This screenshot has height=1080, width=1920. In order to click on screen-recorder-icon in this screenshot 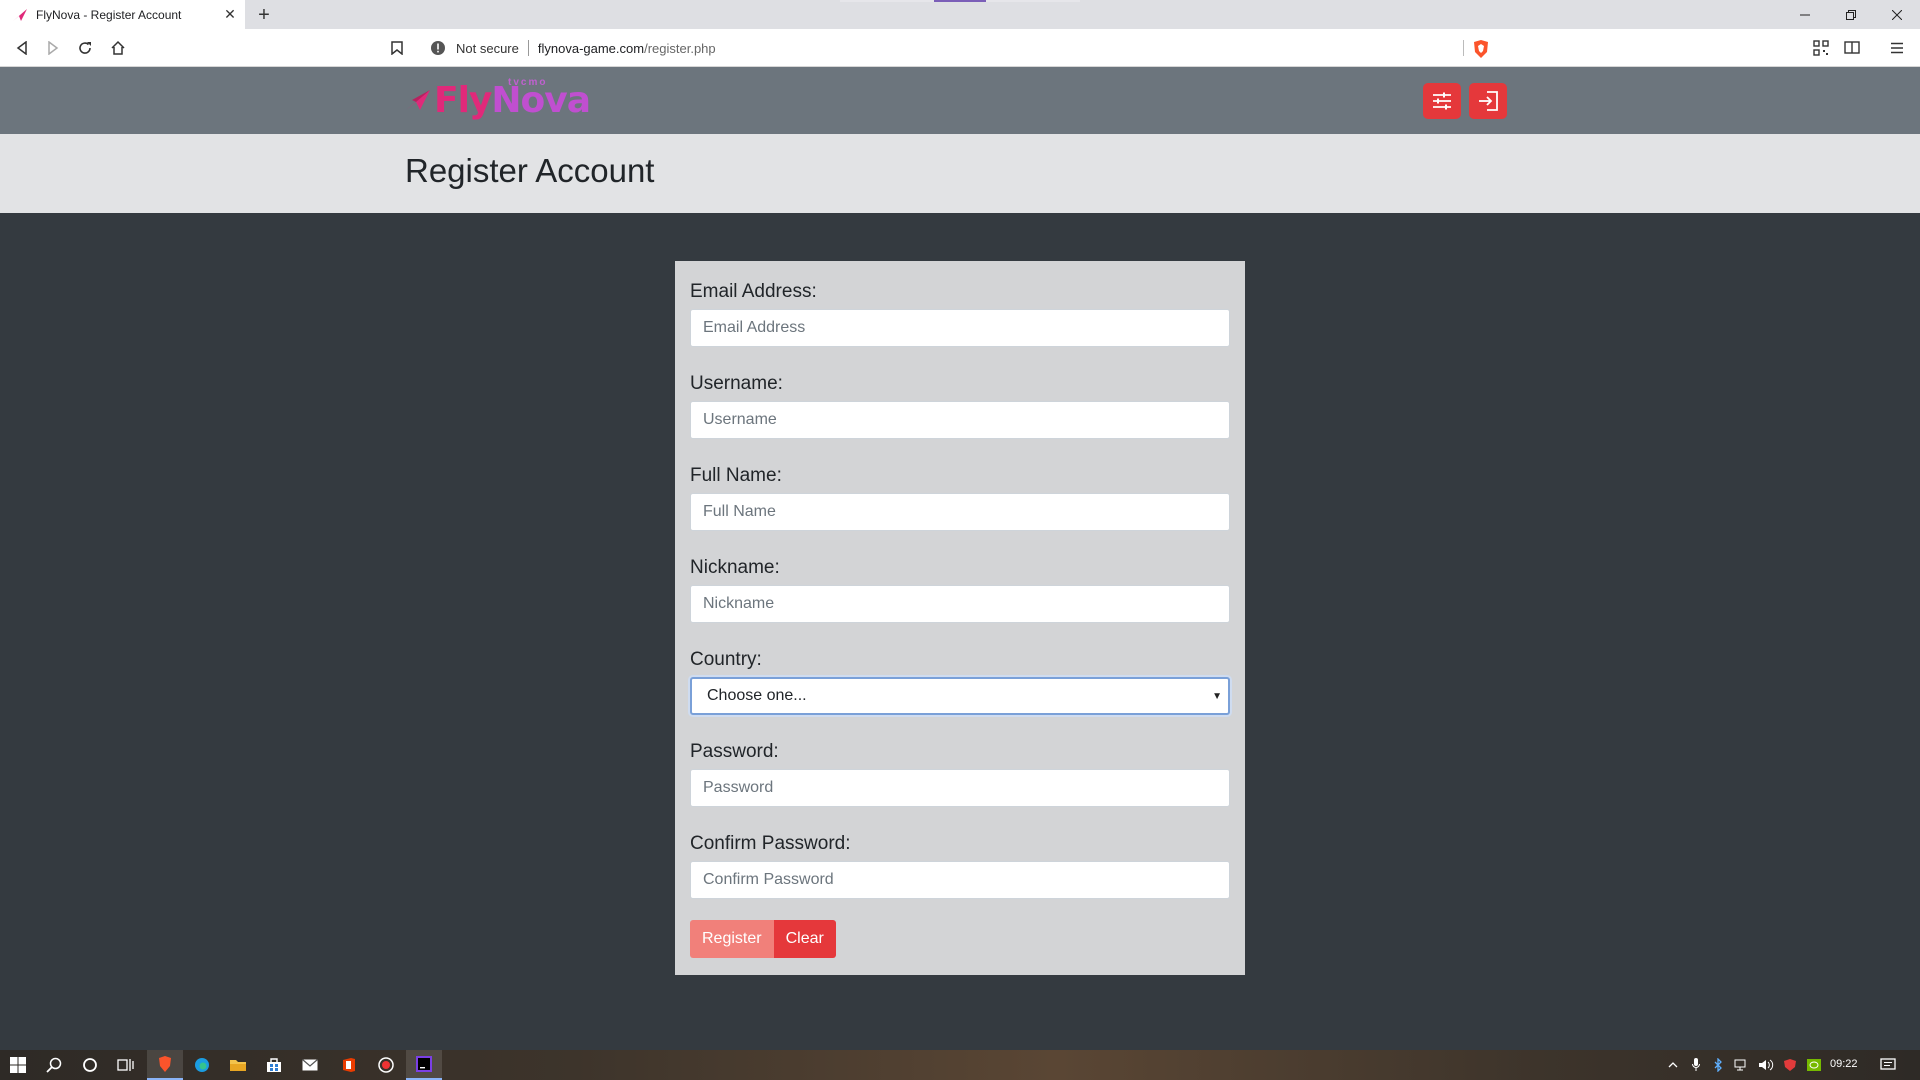, I will do `click(386, 1065)`.